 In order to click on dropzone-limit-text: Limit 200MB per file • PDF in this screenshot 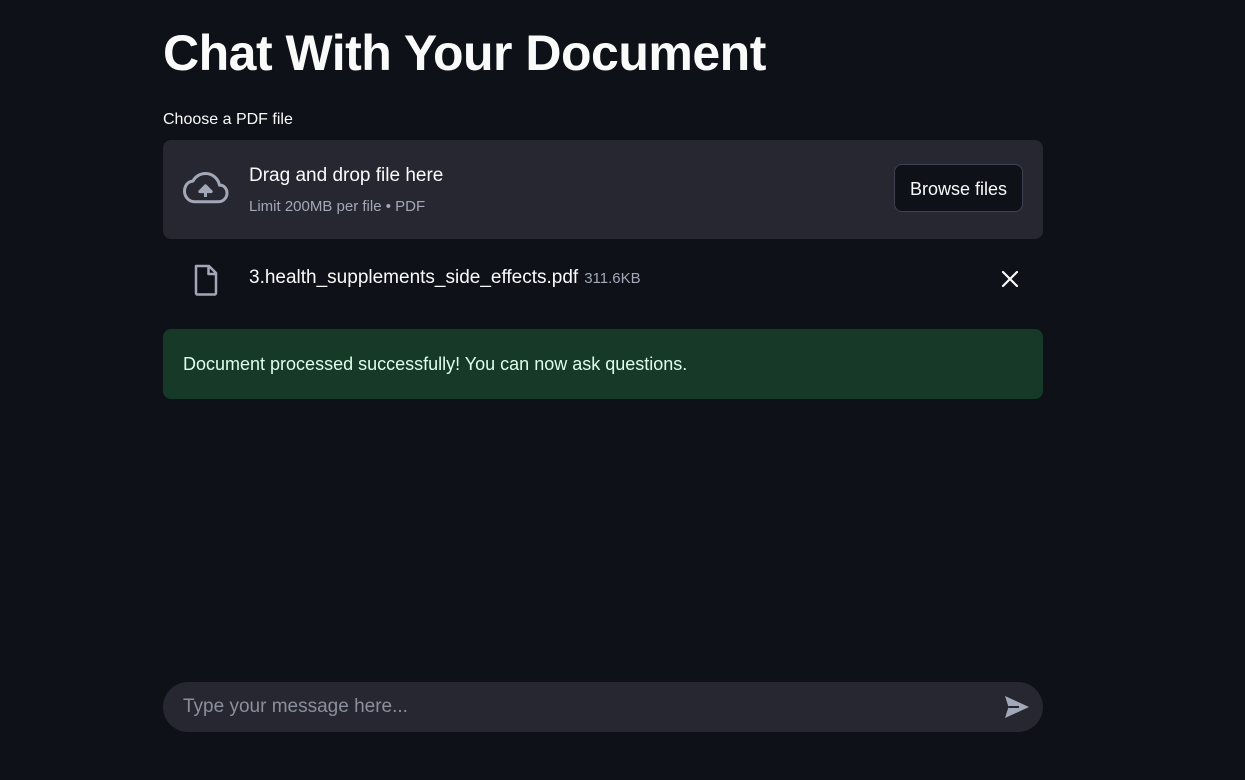, I will do `click(337, 206)`.